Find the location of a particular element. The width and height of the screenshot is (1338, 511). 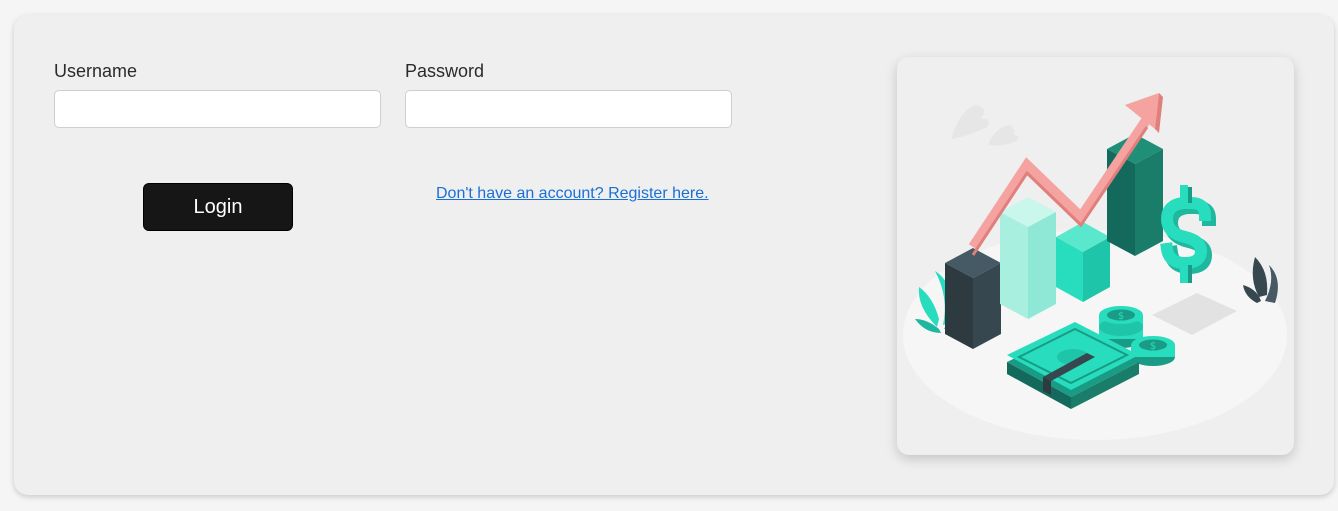

username-label: Username is located at coordinates (96, 71).